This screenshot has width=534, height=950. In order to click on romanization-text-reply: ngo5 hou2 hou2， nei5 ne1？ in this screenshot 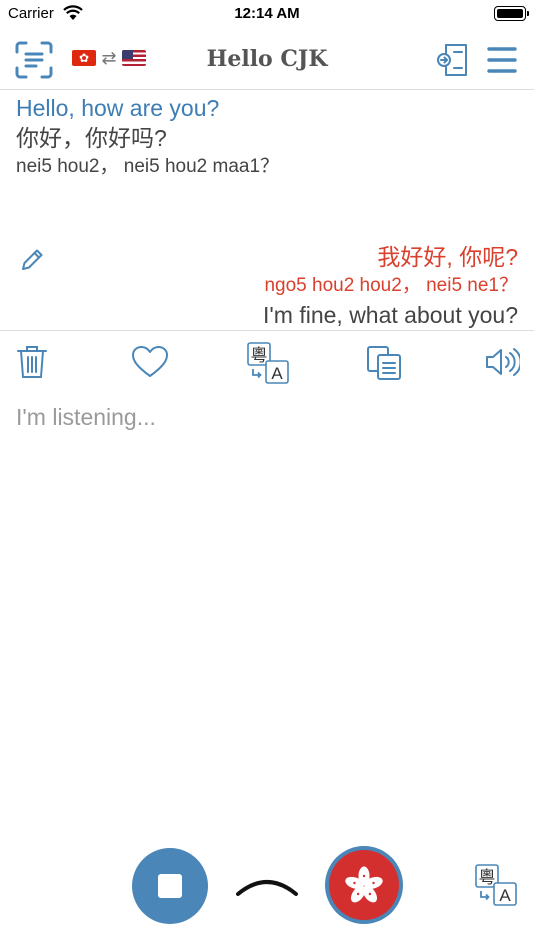, I will do `click(391, 285)`.